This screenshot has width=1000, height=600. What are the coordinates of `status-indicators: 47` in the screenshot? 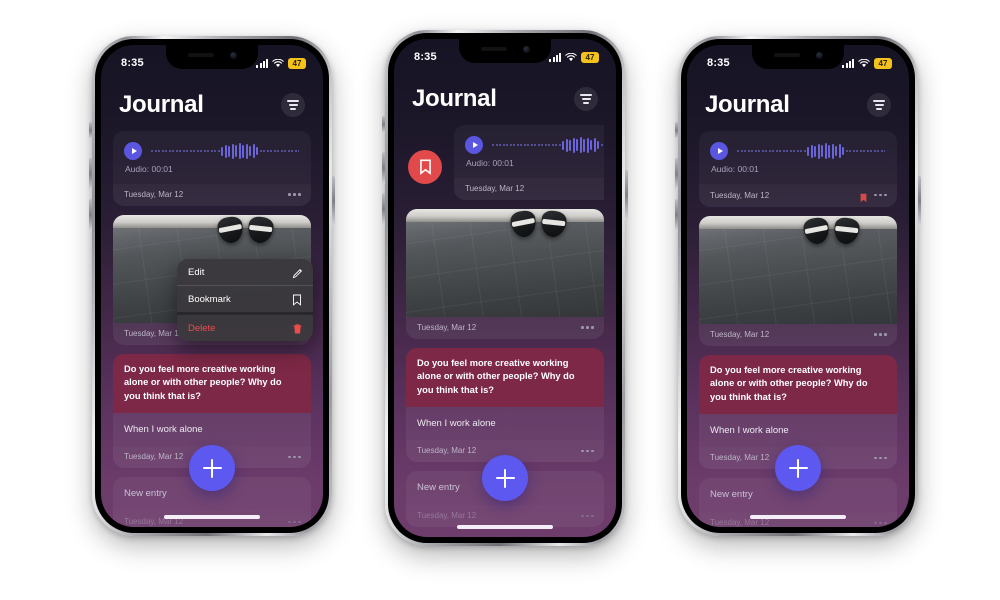 It's located at (574, 57).